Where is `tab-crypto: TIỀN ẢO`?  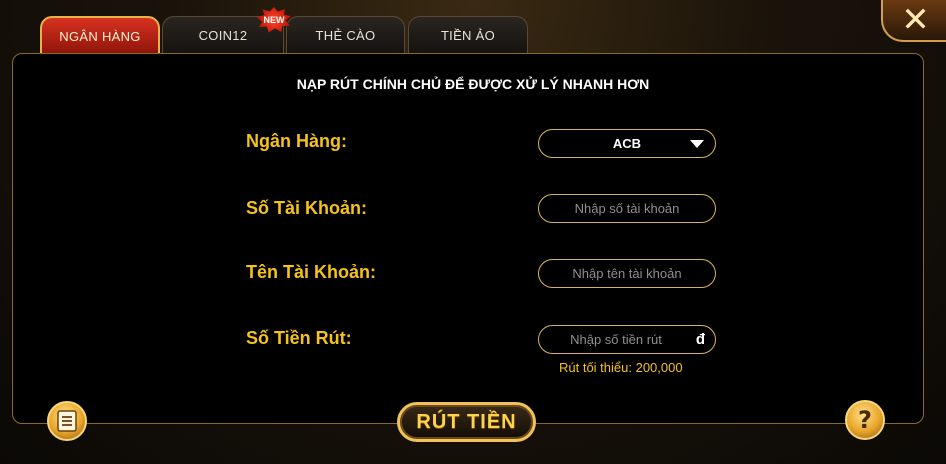
tab-crypto: TIỀN ẢO is located at coordinates (468, 35).